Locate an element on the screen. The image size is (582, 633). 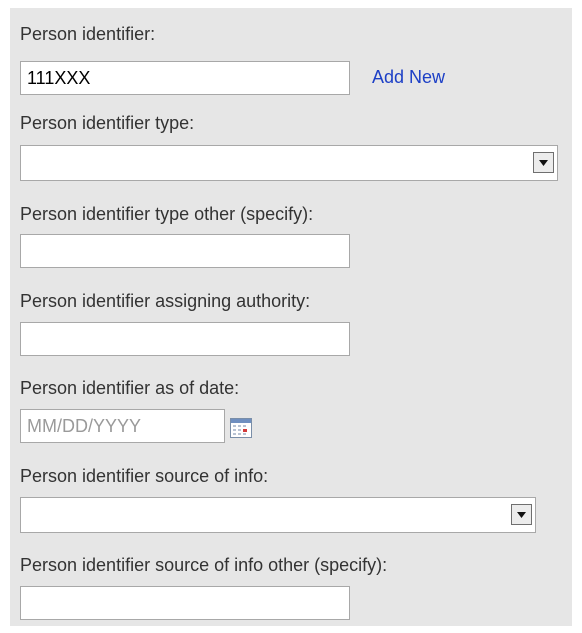
as-of-date-label: Person identifier as of date: is located at coordinates (130, 388).